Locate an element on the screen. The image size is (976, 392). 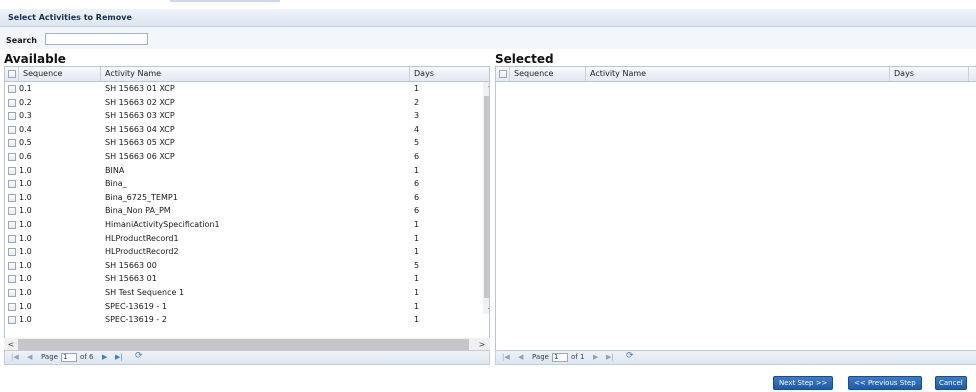
selected-col-days: Days is located at coordinates (929, 74).